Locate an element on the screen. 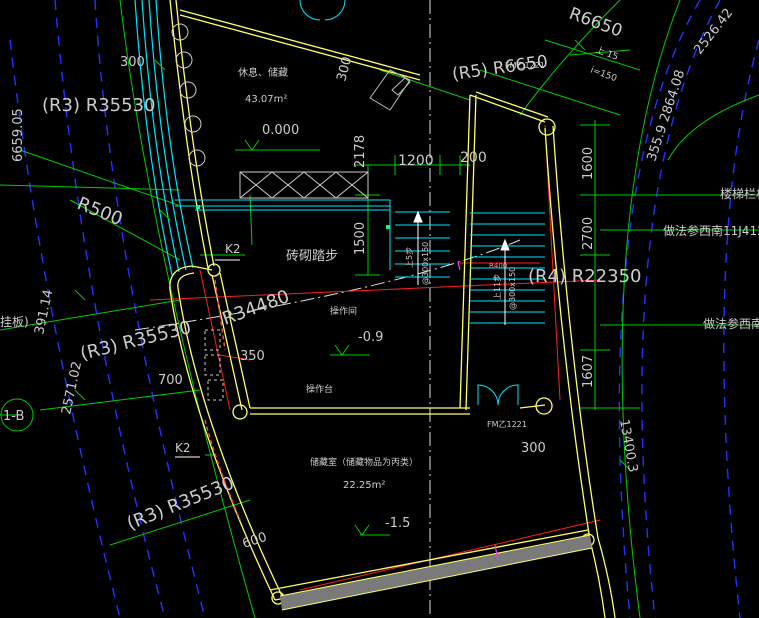 This screenshot has height=618, width=759. tag-hatch: R400 is located at coordinates (498, 266).